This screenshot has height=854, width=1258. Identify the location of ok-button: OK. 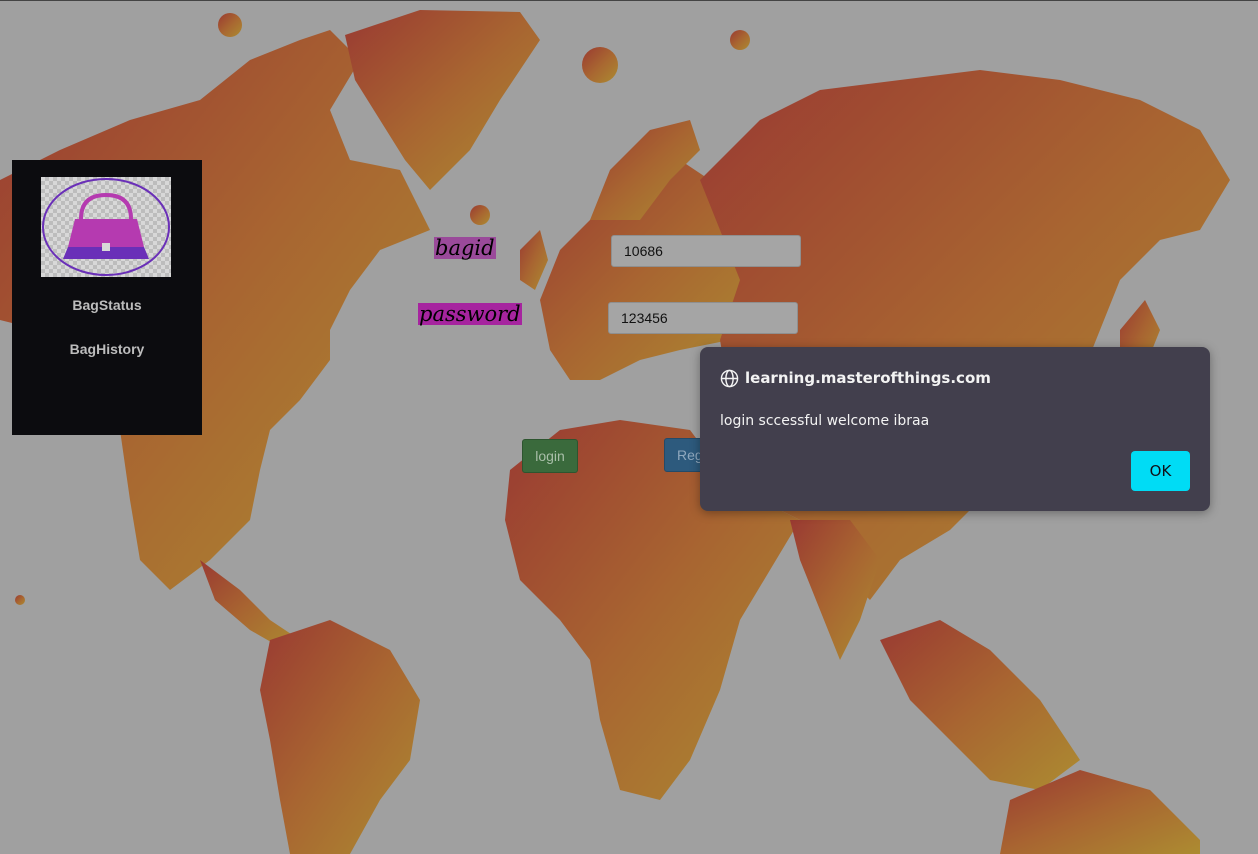
(1160, 471).